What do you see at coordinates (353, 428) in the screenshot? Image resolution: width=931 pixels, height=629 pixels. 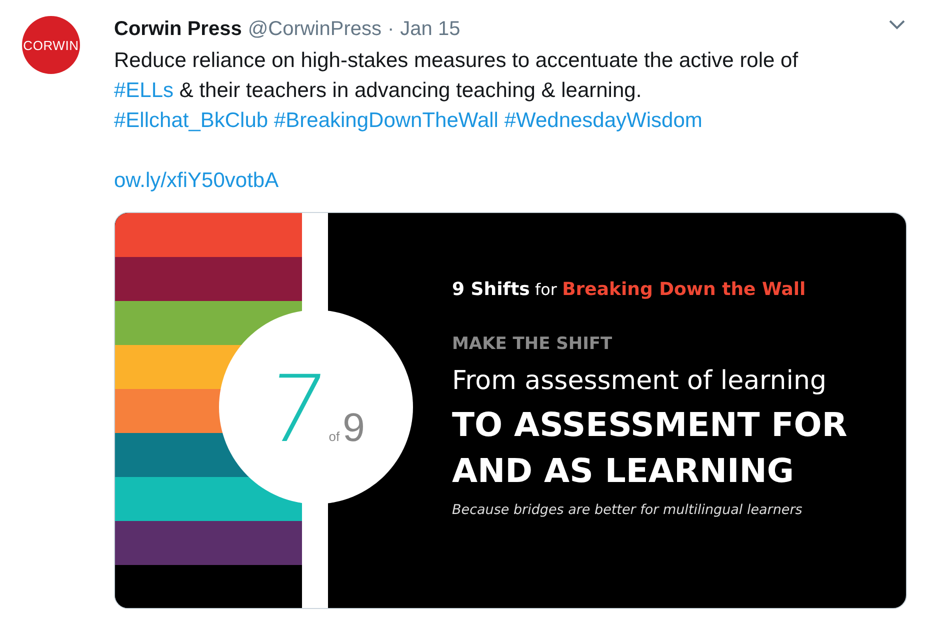 I see `badge-total: 9` at bounding box center [353, 428].